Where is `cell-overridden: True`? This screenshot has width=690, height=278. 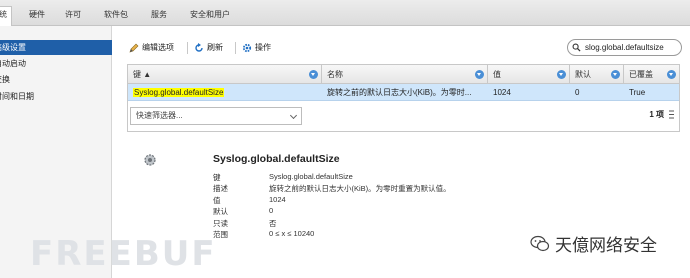
cell-overridden: True is located at coordinates (637, 92).